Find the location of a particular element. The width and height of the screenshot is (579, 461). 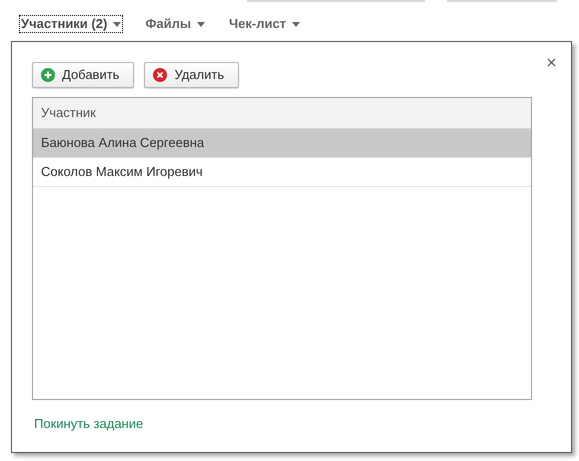

close-icon is located at coordinates (551, 62).